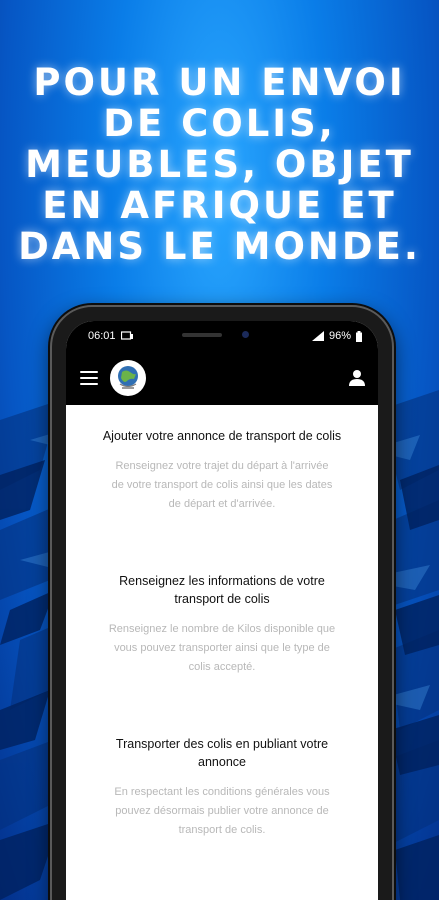 This screenshot has height=900, width=439. What do you see at coordinates (102, 336) in the screenshot?
I see `status-time: 06:01` at bounding box center [102, 336].